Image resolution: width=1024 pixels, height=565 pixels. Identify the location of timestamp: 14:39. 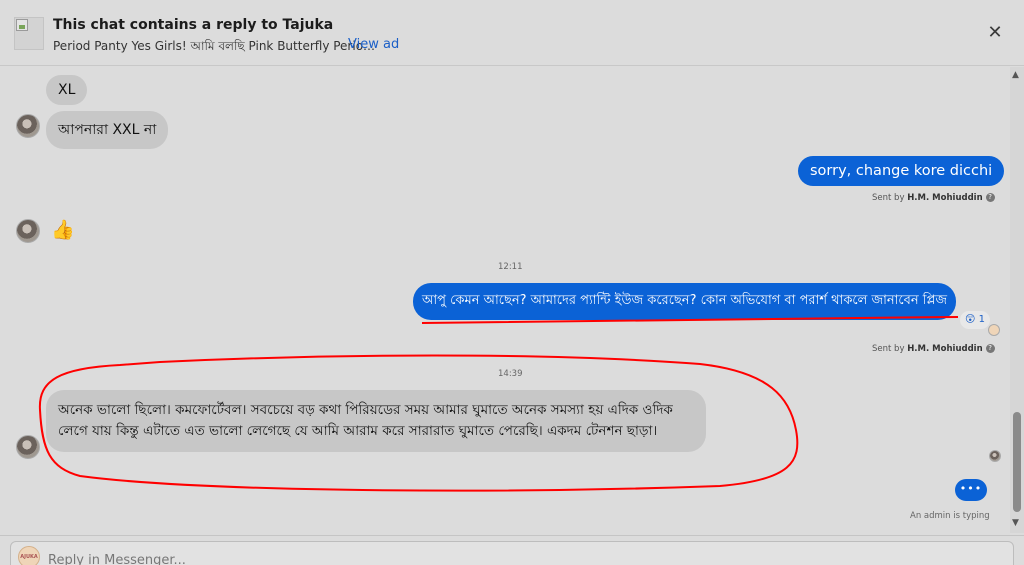
(510, 374).